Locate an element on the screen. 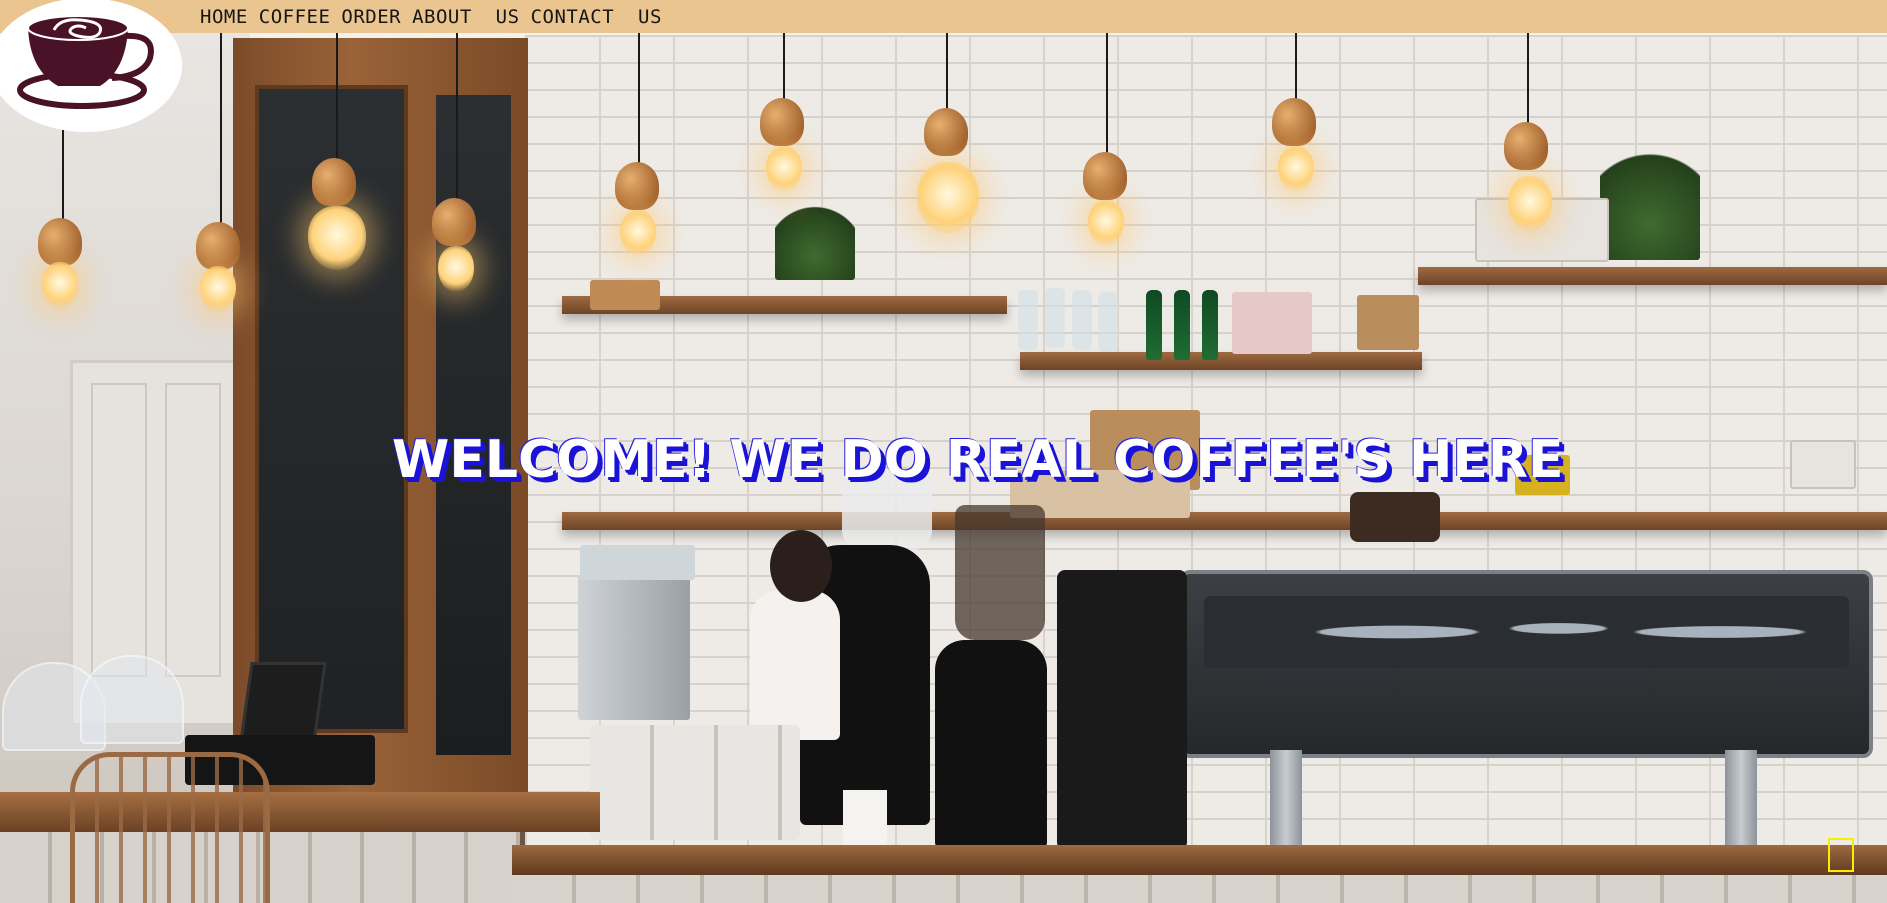  cake-dome is located at coordinates (132, 699).